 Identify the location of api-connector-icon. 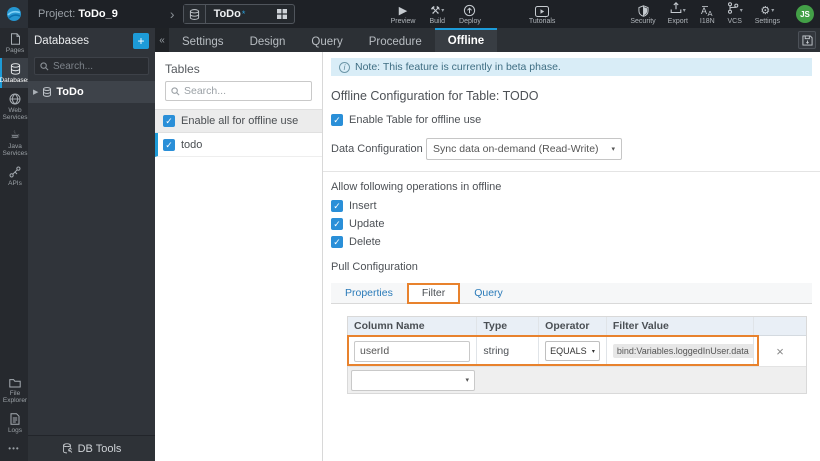
(15, 172).